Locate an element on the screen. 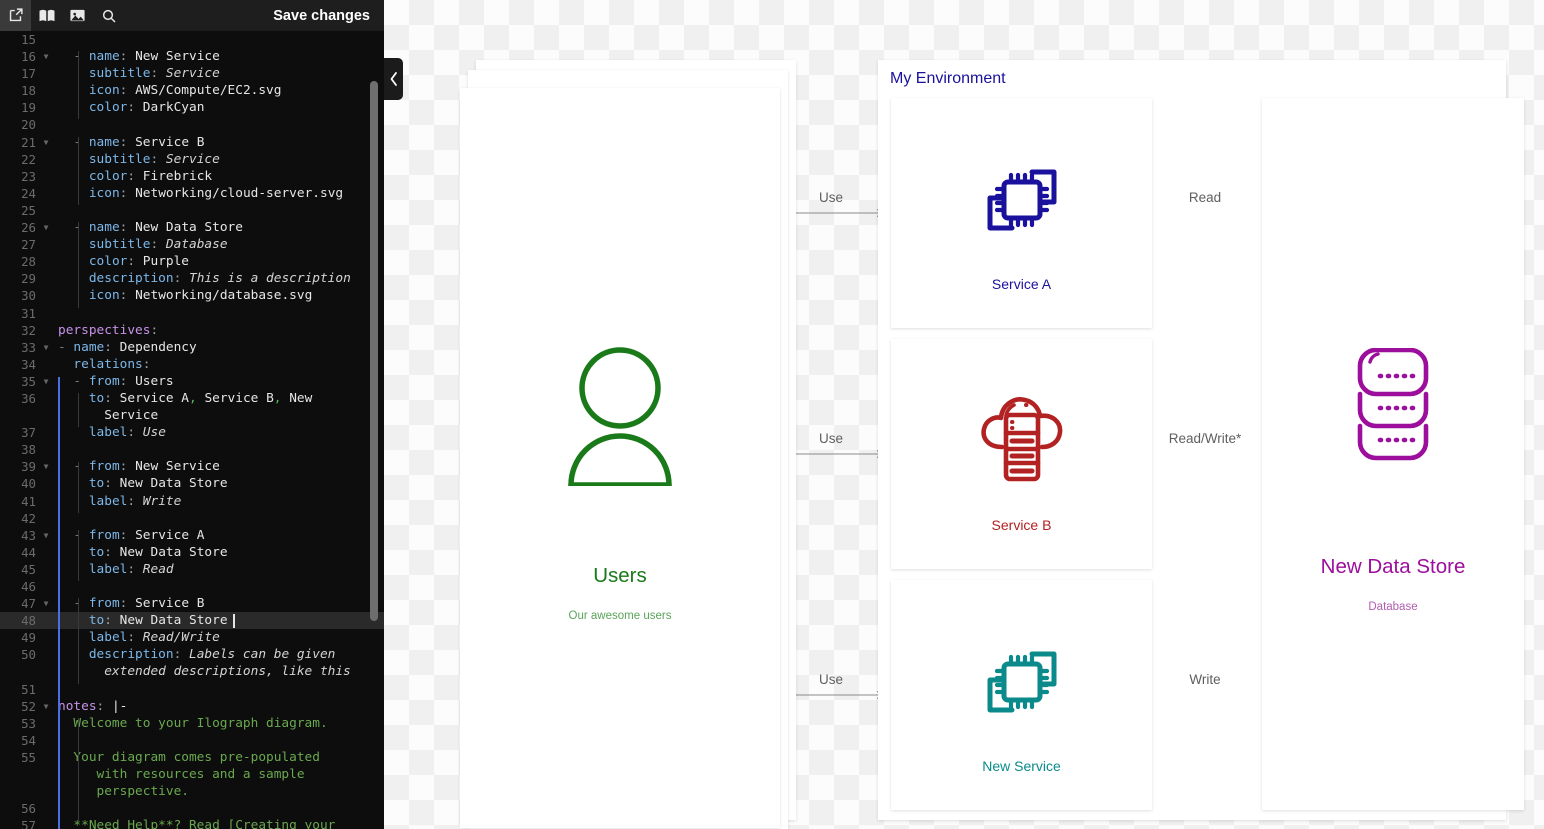  code-line: 29 description: This is a description is located at coordinates (192, 278).